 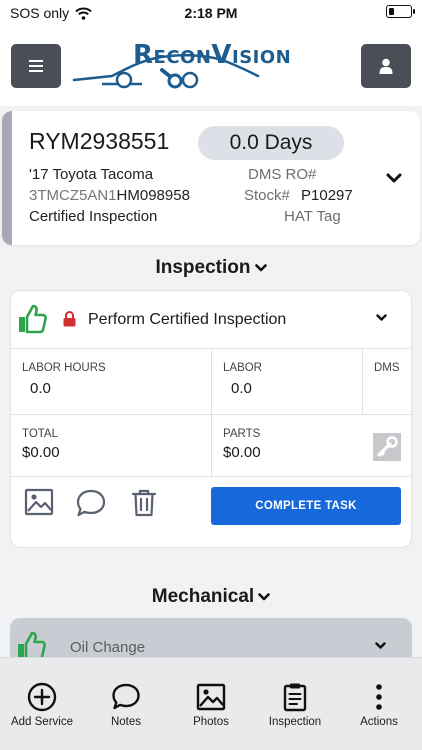 I want to click on vin-prefix: 3TMCZ5AN1, so click(x=73, y=195).